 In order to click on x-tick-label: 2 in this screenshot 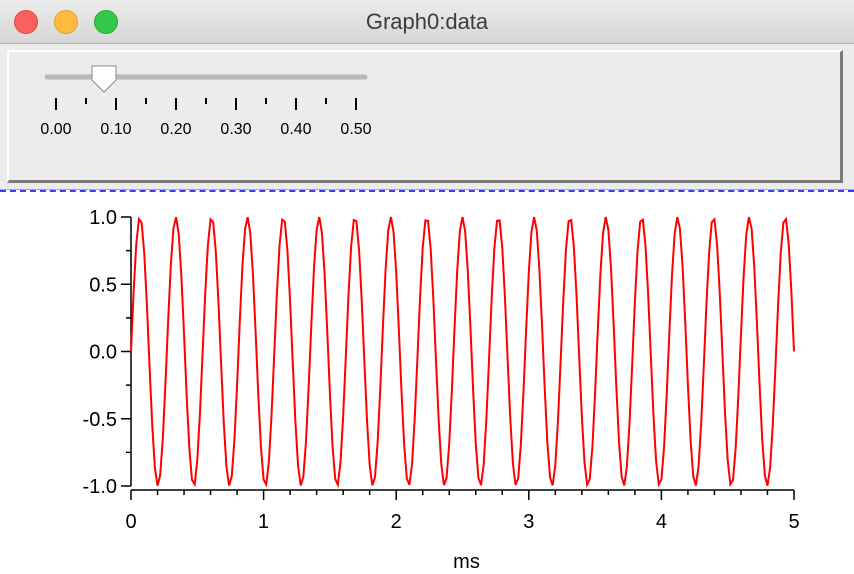, I will do `click(396, 522)`.